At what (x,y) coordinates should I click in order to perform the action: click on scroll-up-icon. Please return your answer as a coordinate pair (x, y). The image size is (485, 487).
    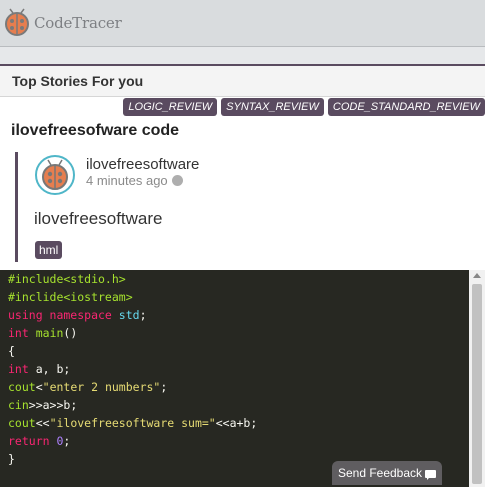
    Looking at the image, I should click on (477, 275).